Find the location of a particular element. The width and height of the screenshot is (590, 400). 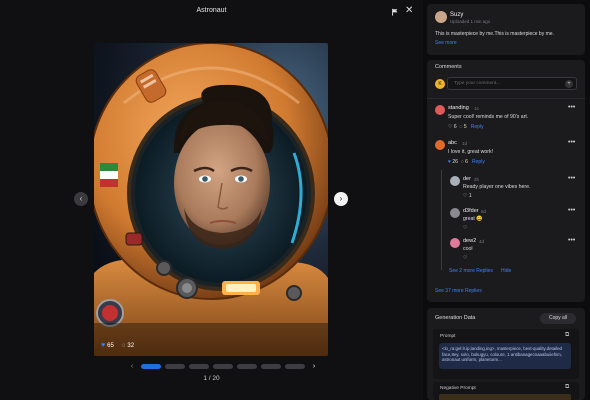

pager-next-icon: › is located at coordinates (314, 366).